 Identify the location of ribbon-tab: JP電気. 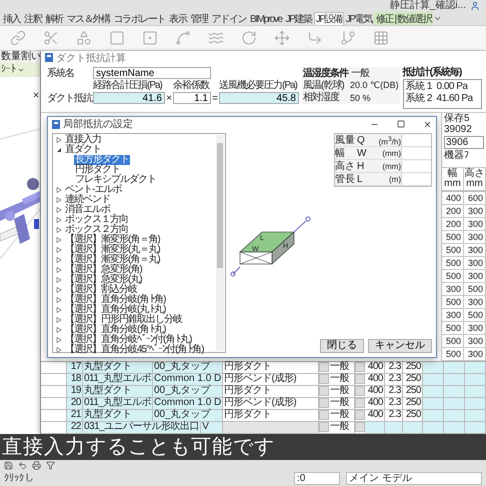
(359, 18).